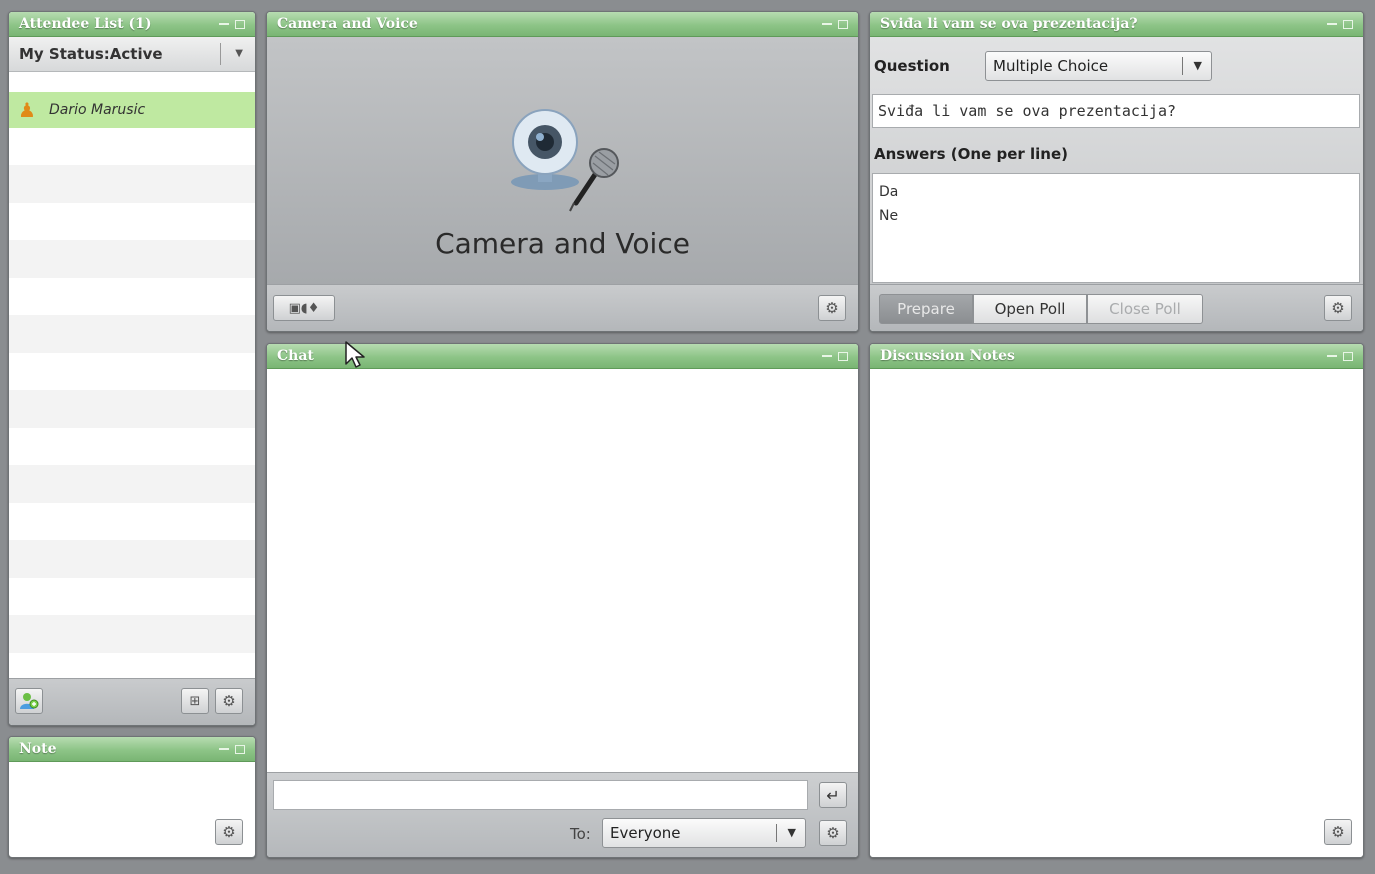 Image resolution: width=1375 pixels, height=874 pixels. Describe the element at coordinates (835, 356) in the screenshot. I see `chat-window-controls` at that location.